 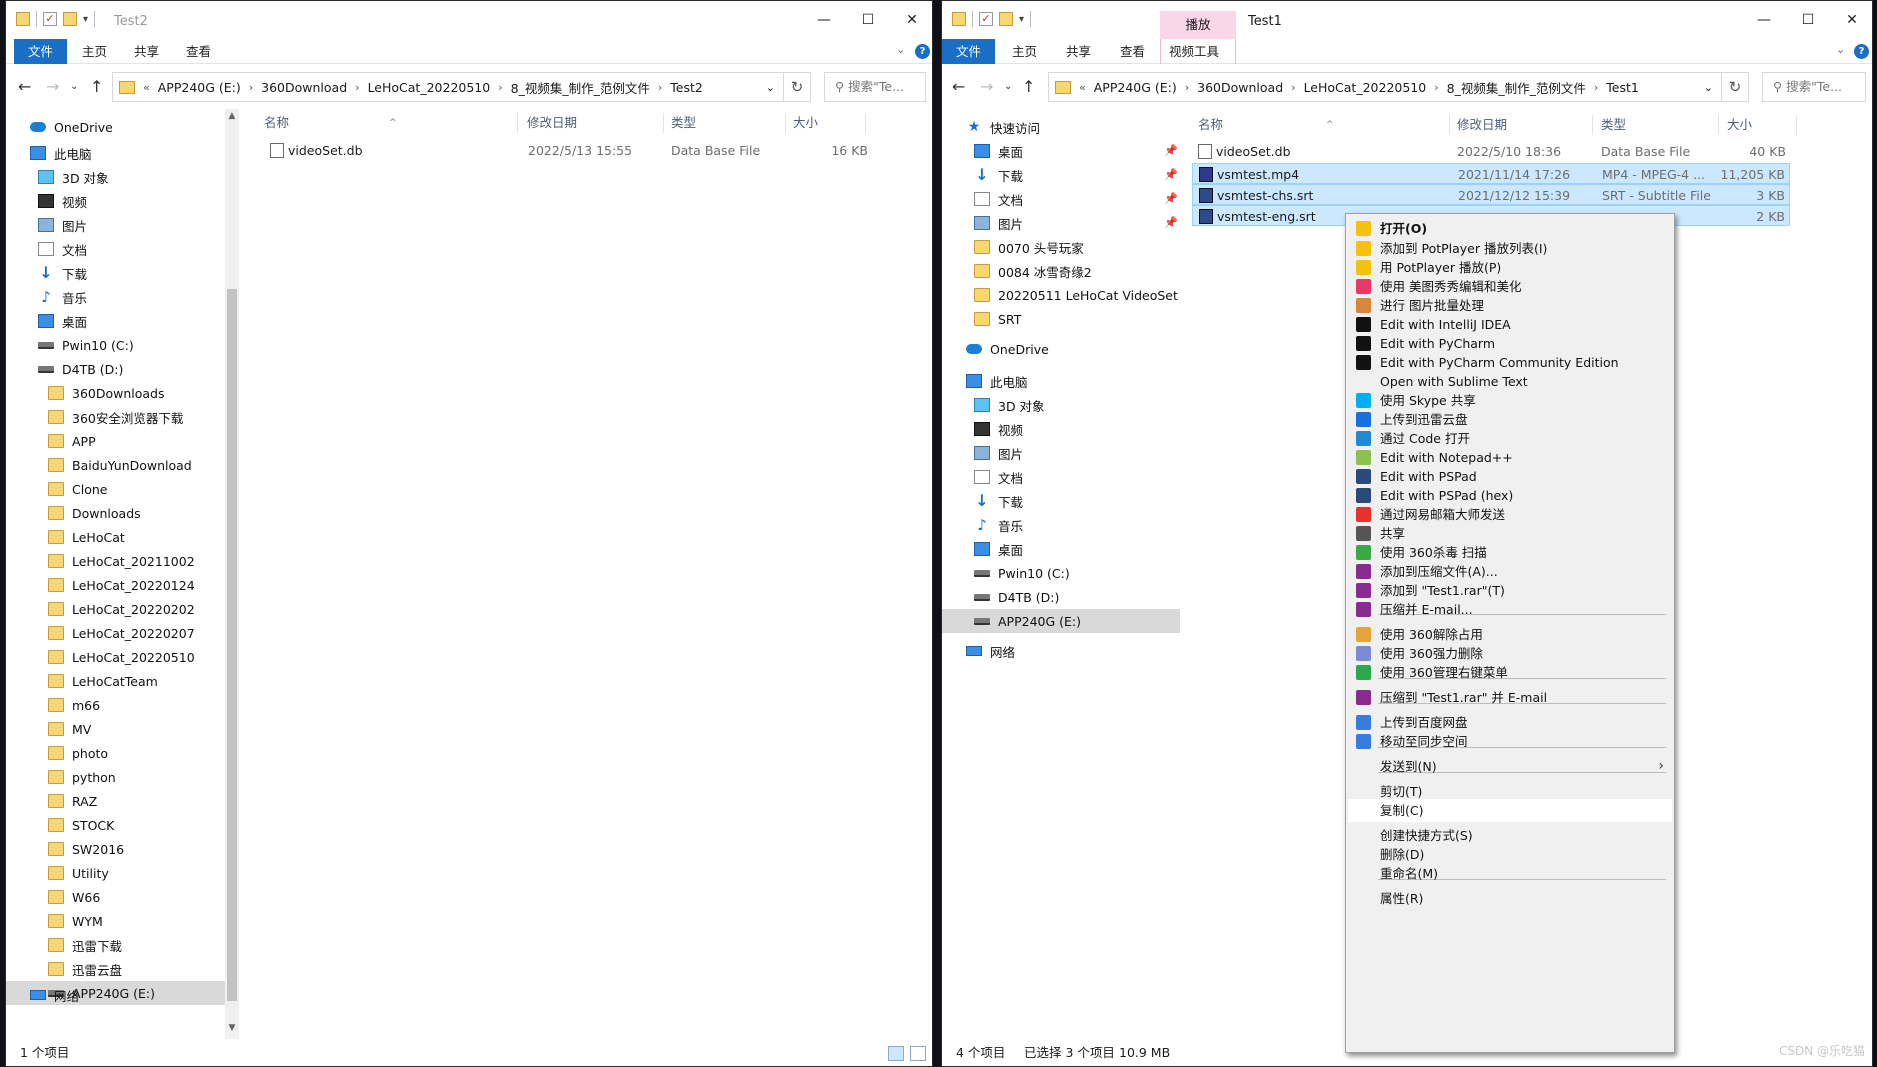 I want to click on context-menu-item: 使用 360管理右键菜单, so click(x=1510, y=672).